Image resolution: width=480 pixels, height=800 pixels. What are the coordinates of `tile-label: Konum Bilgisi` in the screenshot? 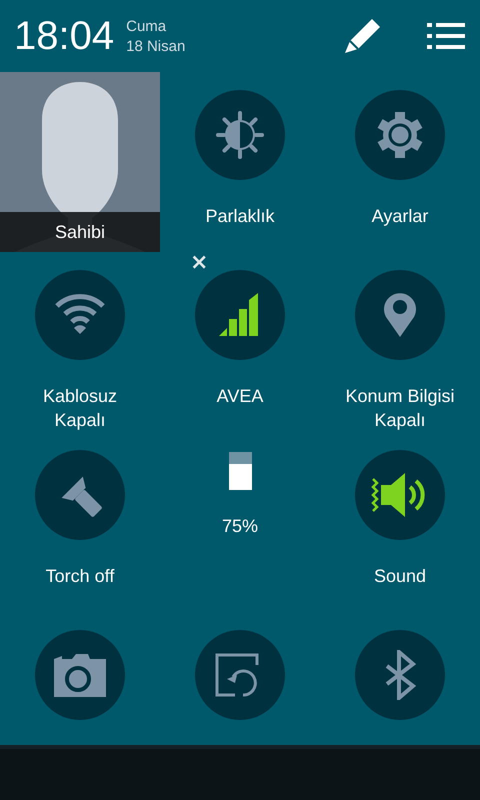 It's located at (400, 396).